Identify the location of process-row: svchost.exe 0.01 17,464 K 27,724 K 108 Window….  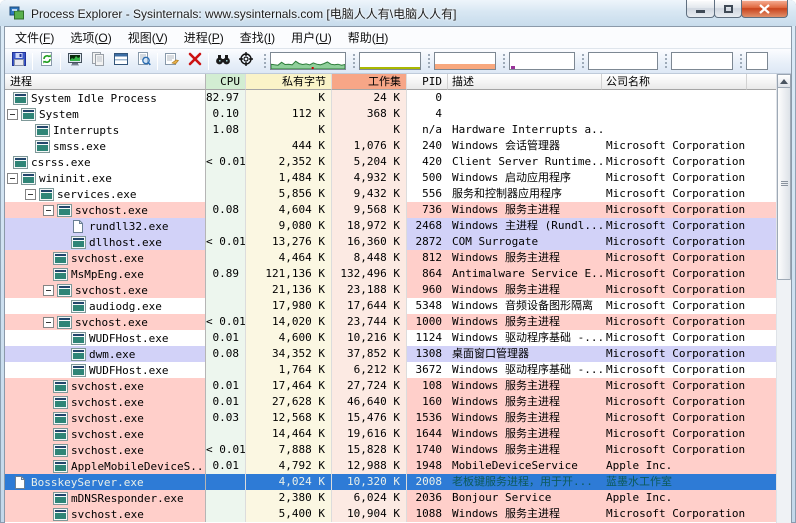
(390, 386).